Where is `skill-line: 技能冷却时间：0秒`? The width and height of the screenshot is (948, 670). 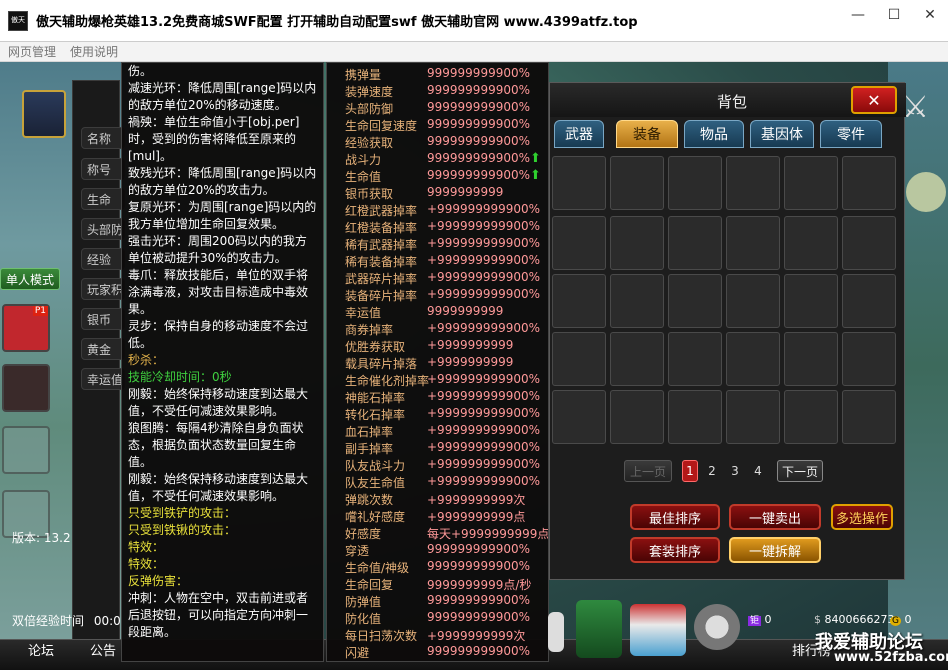 skill-line: 技能冷却时间：0秒 is located at coordinates (180, 377).